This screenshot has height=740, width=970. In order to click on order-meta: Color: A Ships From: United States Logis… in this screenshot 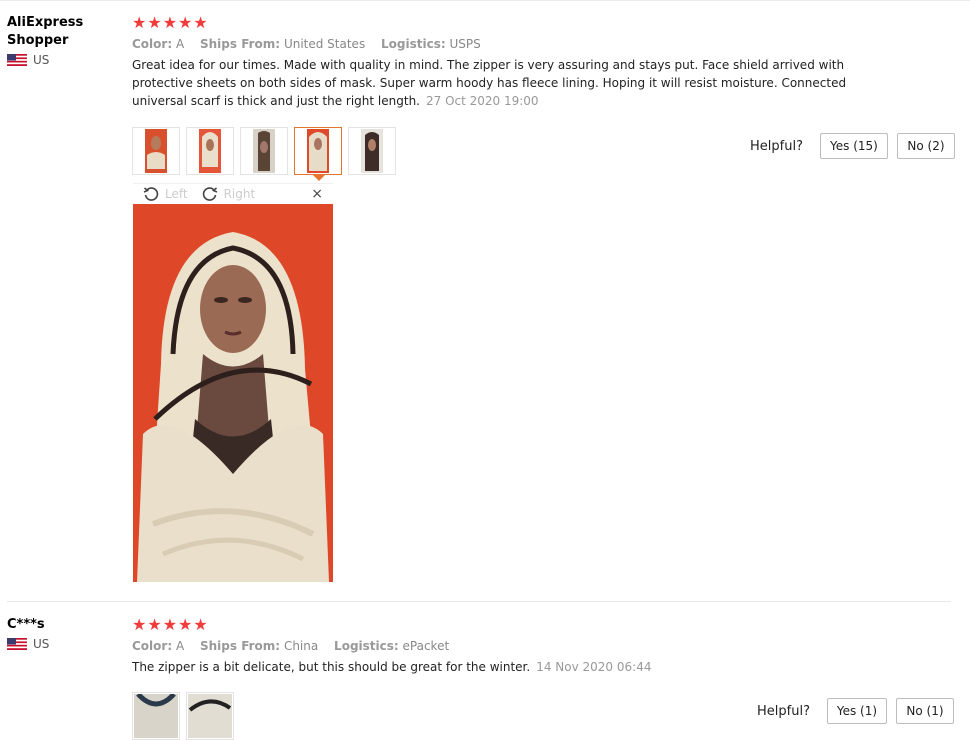, I will do `click(542, 44)`.